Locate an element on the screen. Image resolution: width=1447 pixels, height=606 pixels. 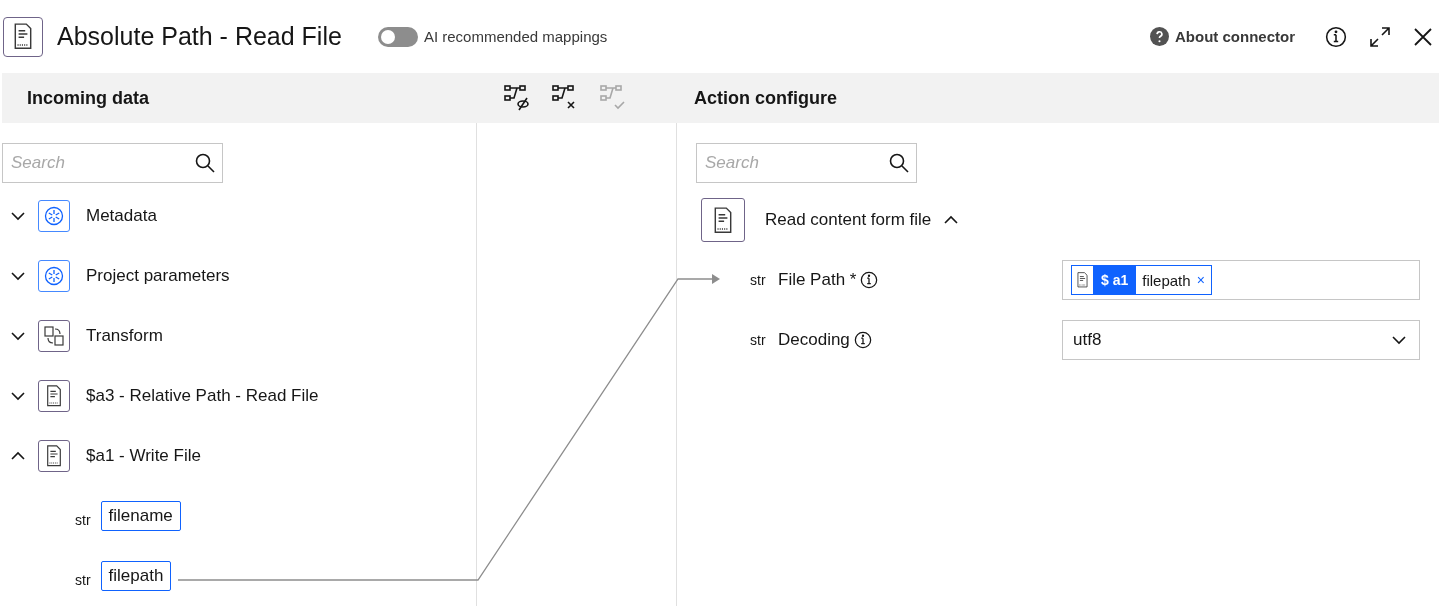
panel-title: Action configure is located at coordinates (765, 98).